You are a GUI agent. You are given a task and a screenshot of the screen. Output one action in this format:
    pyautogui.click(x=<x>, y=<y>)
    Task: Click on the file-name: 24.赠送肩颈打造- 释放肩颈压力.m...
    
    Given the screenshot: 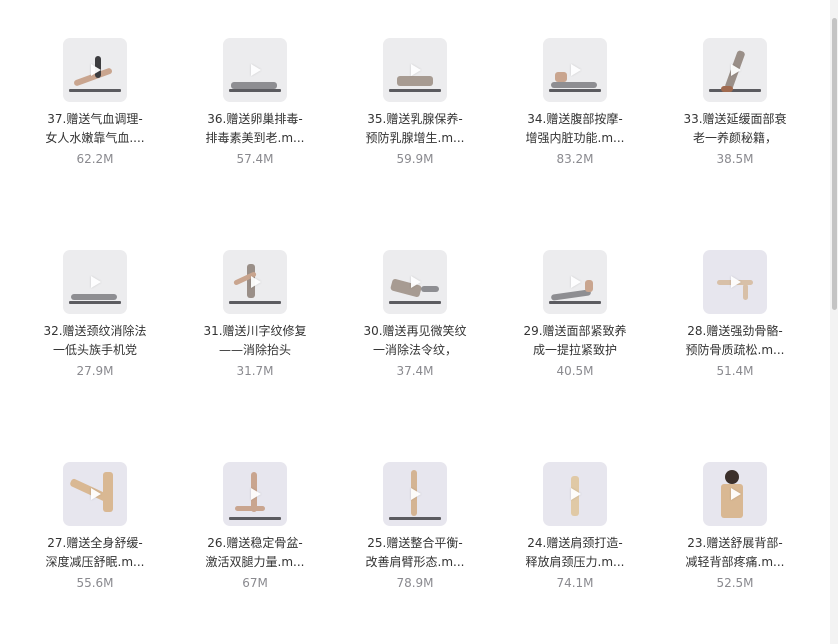 What is the action you would take?
    pyautogui.click(x=575, y=552)
    